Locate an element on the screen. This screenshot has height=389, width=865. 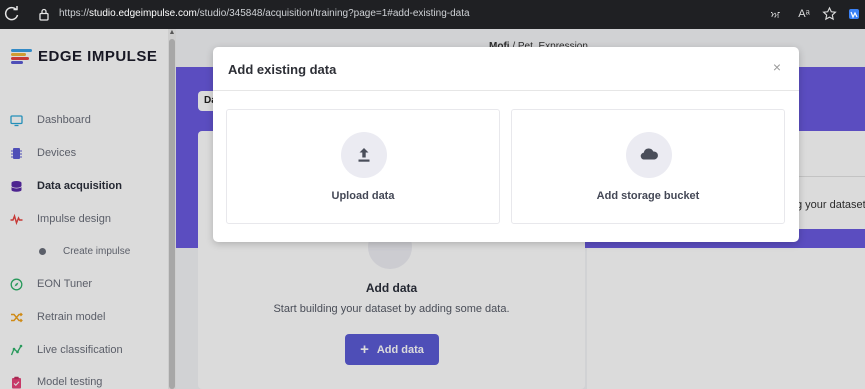
cloud-icon is located at coordinates (649, 154).